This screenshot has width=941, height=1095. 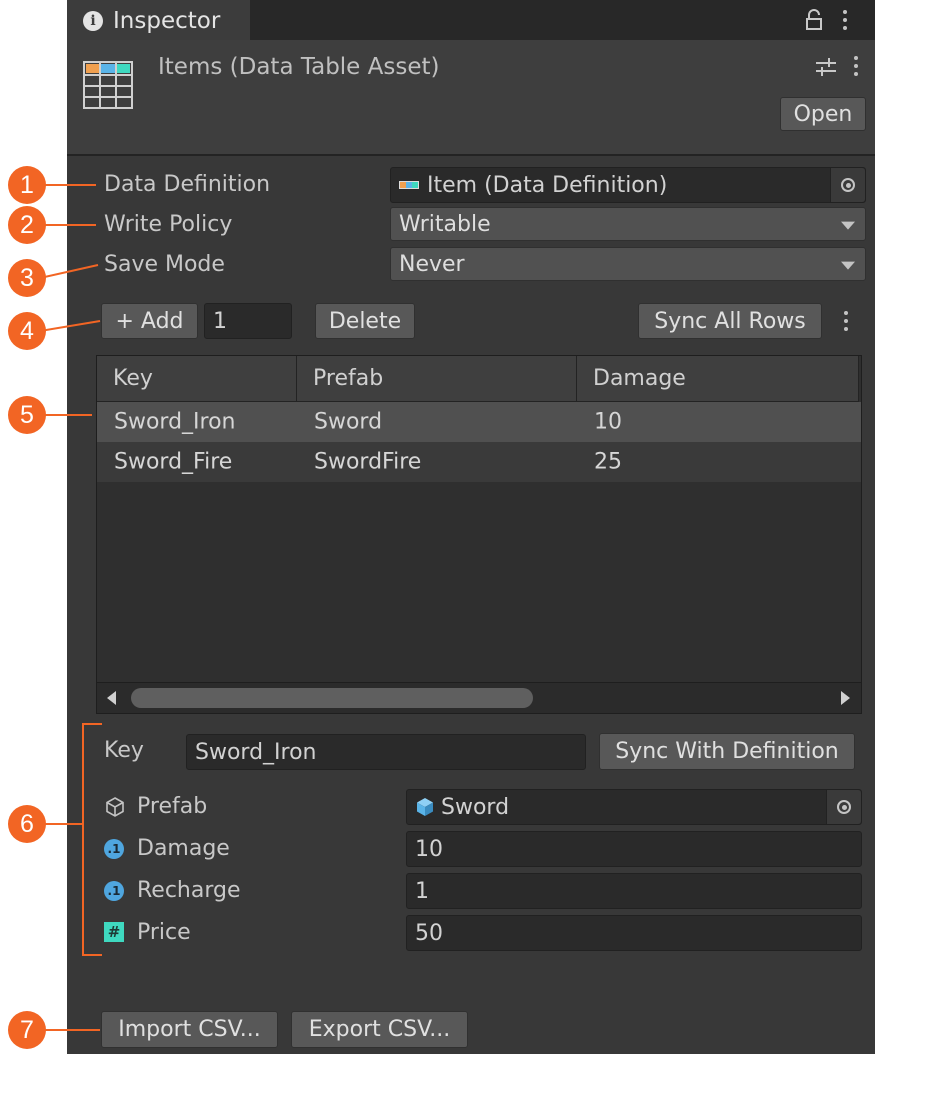 What do you see at coordinates (365, 321) in the screenshot?
I see `delete-button: Delete` at bounding box center [365, 321].